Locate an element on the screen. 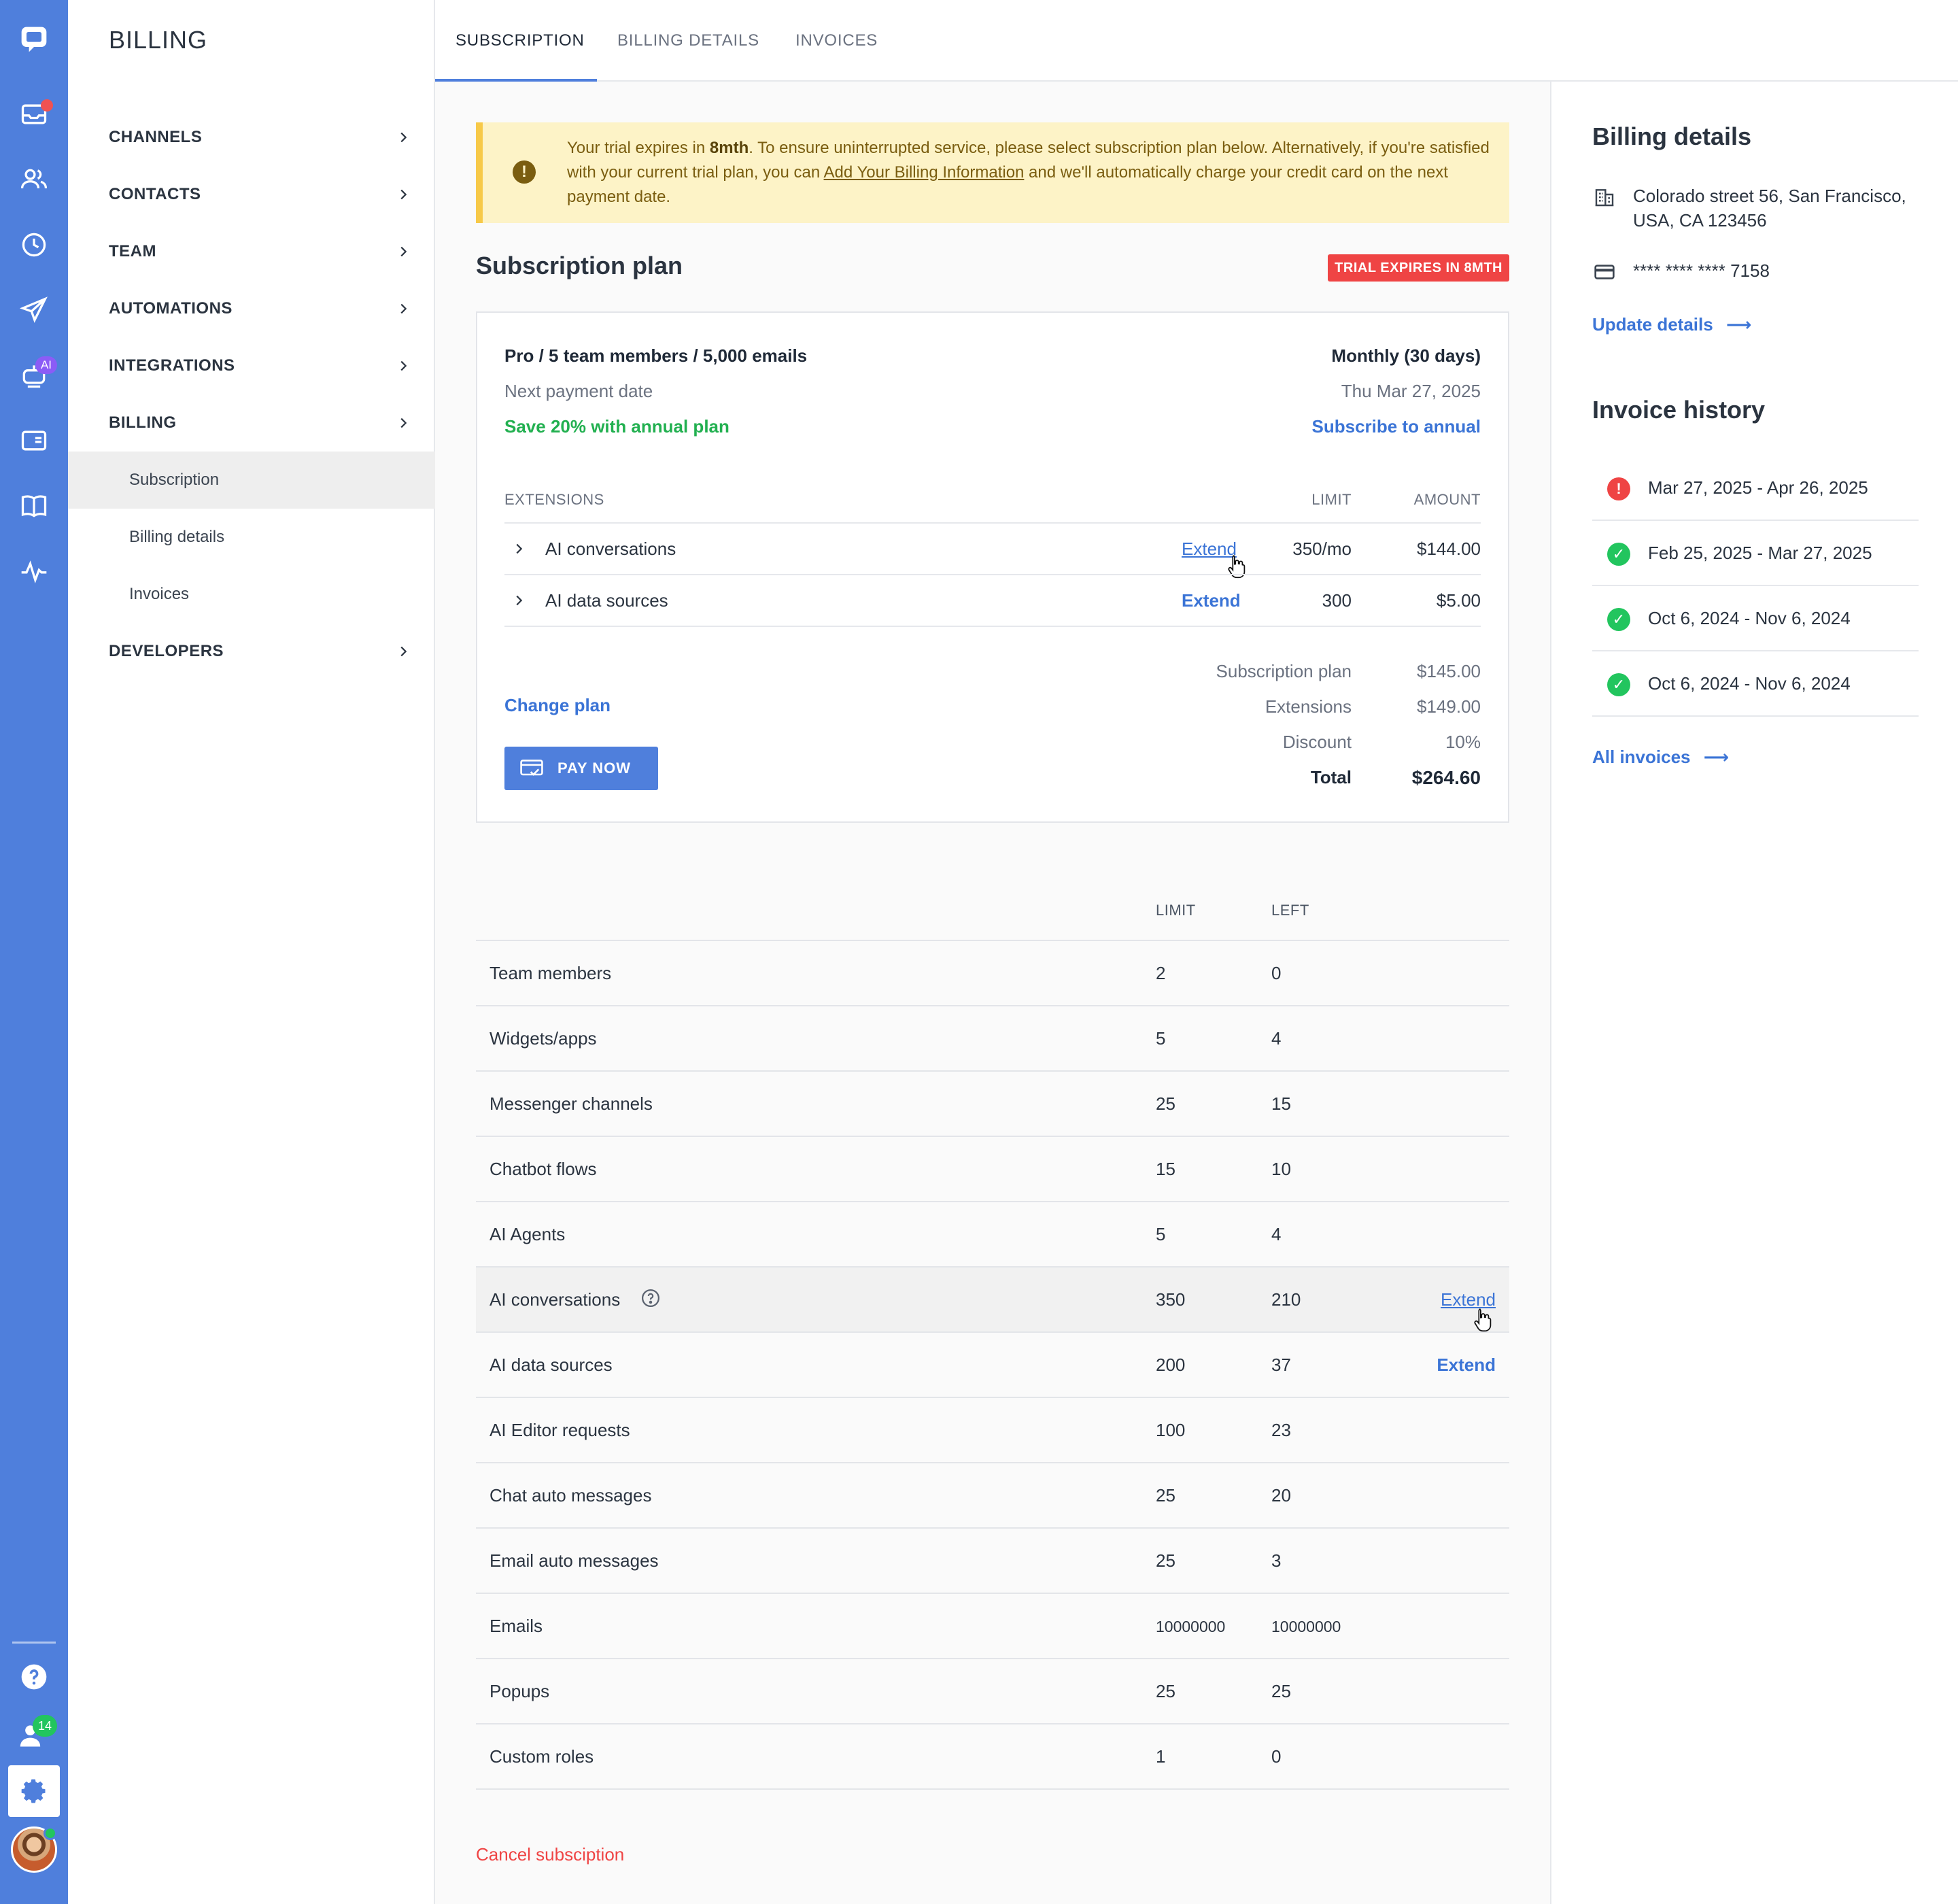  sidebar-item-contacts: CONTACTS is located at coordinates (251, 195).